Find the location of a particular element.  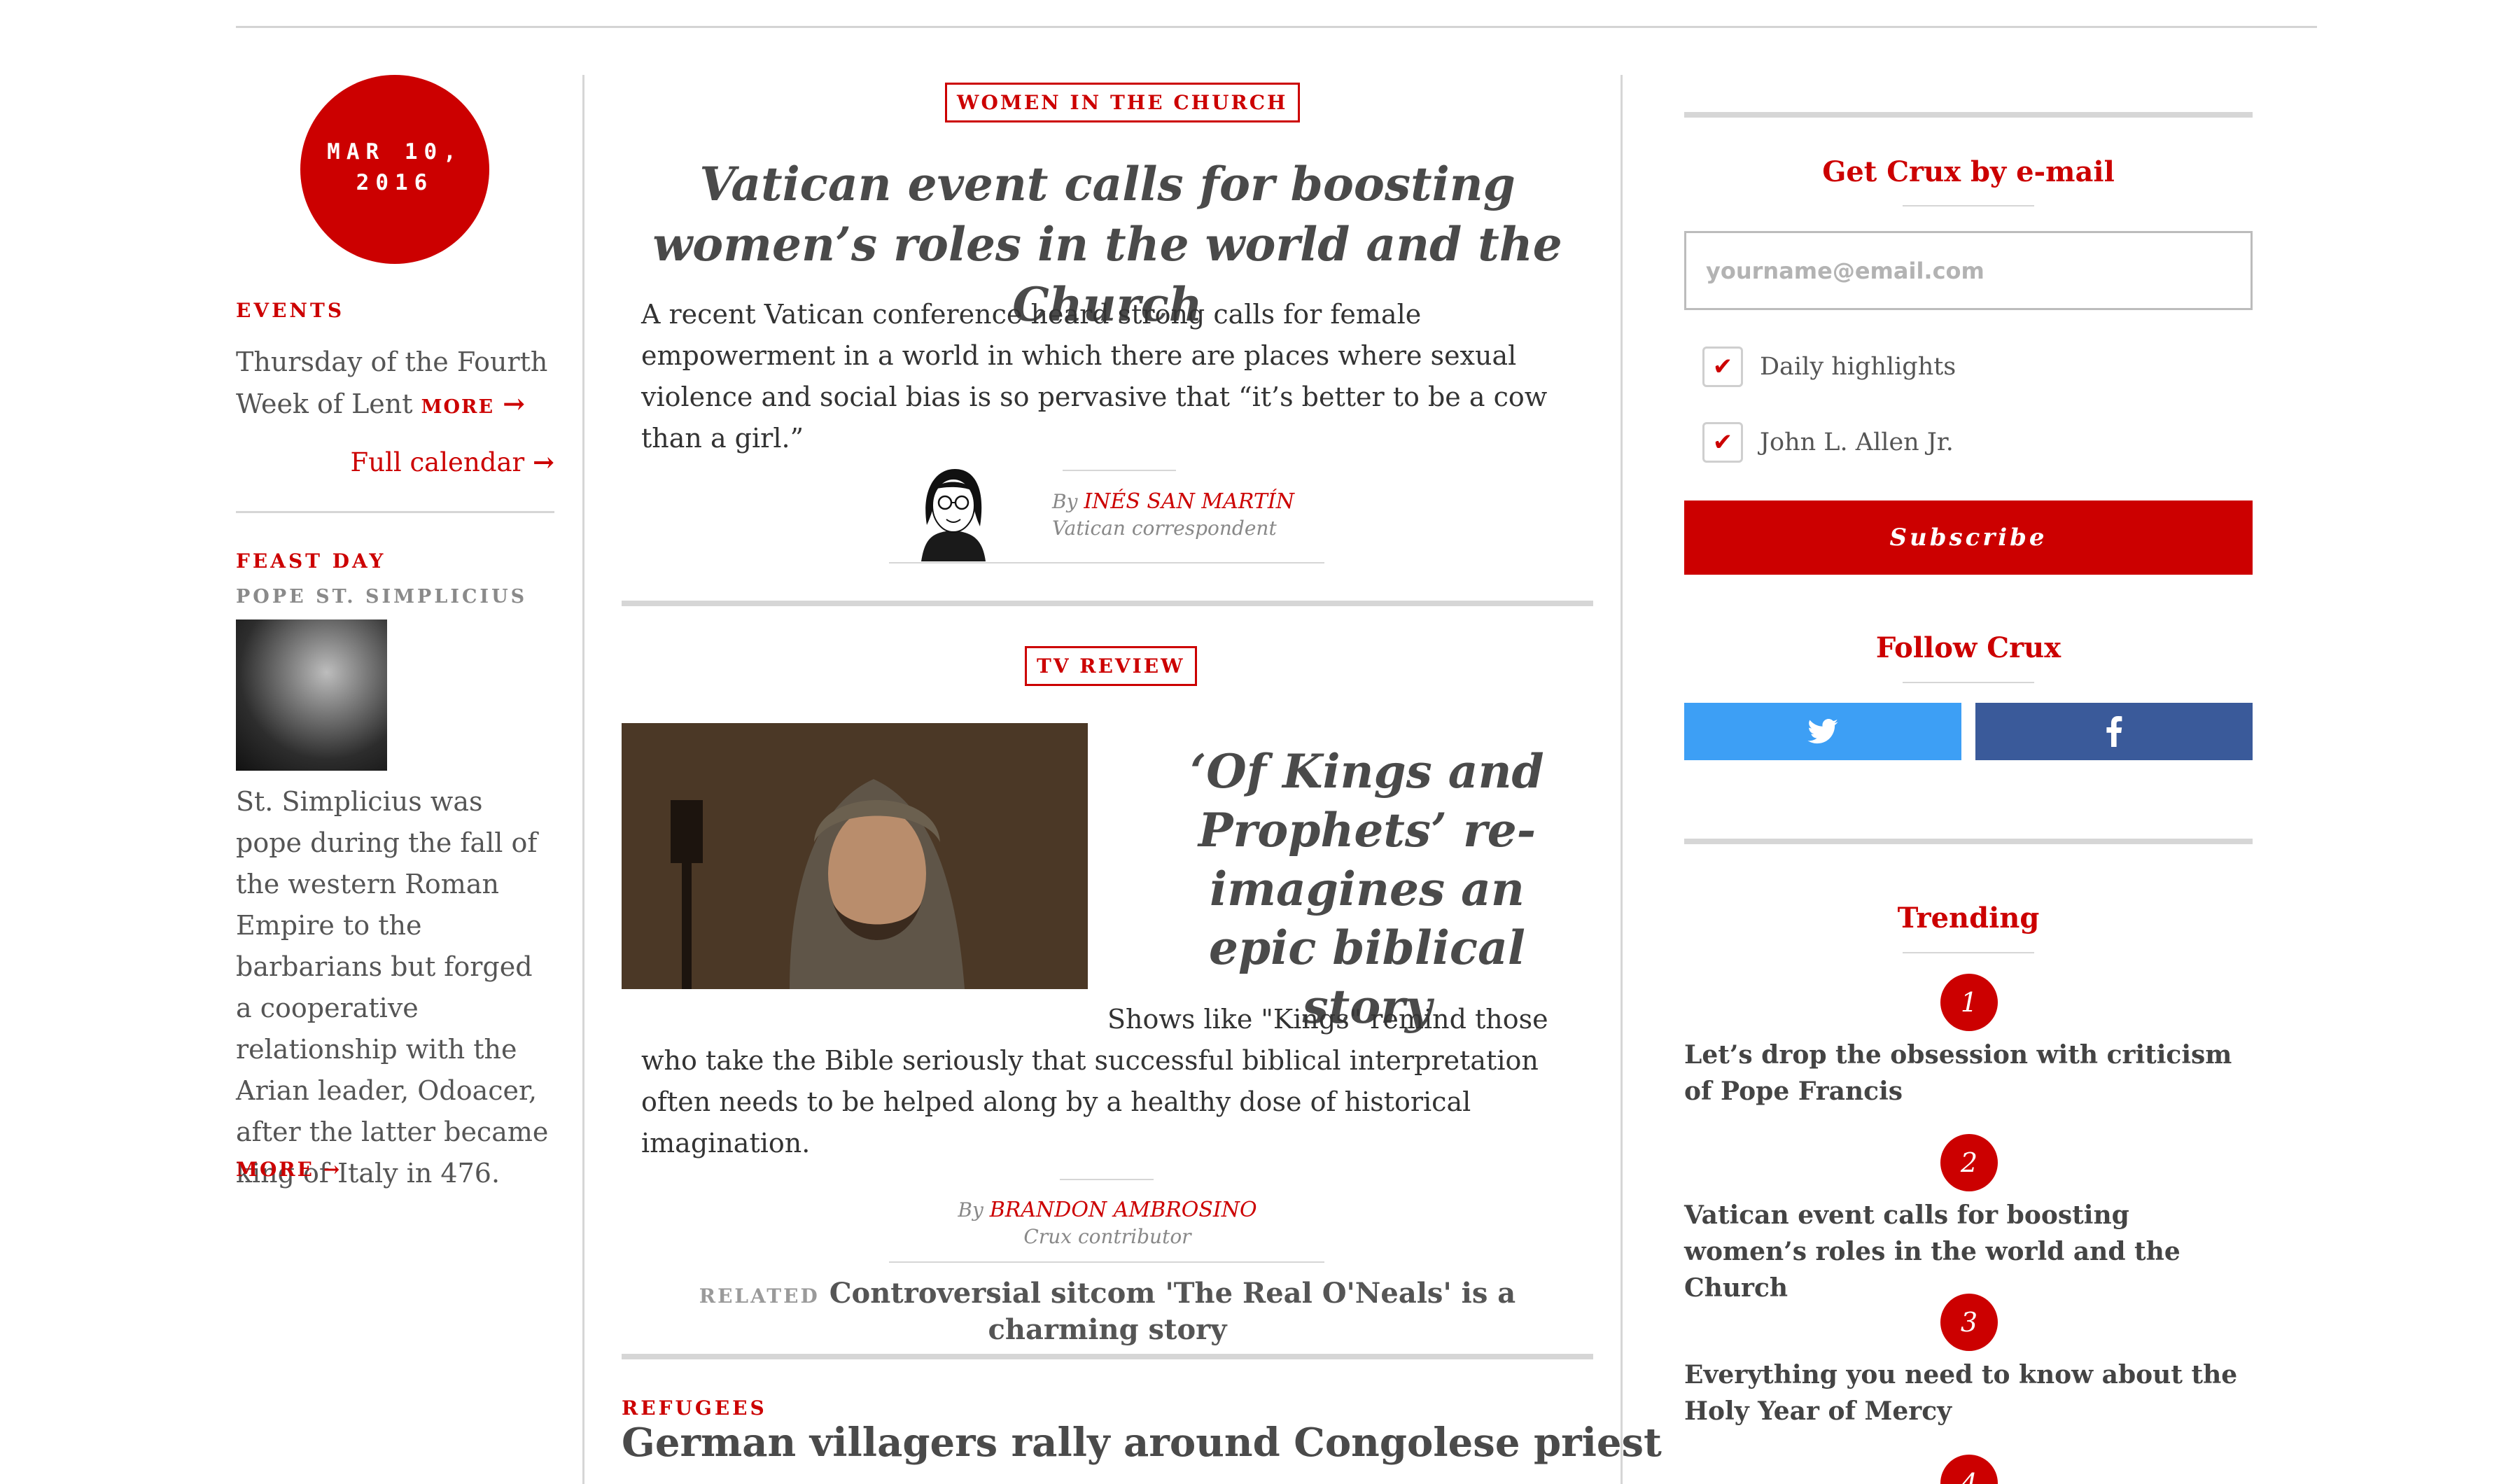

facebook-icon is located at coordinates (2114, 731).